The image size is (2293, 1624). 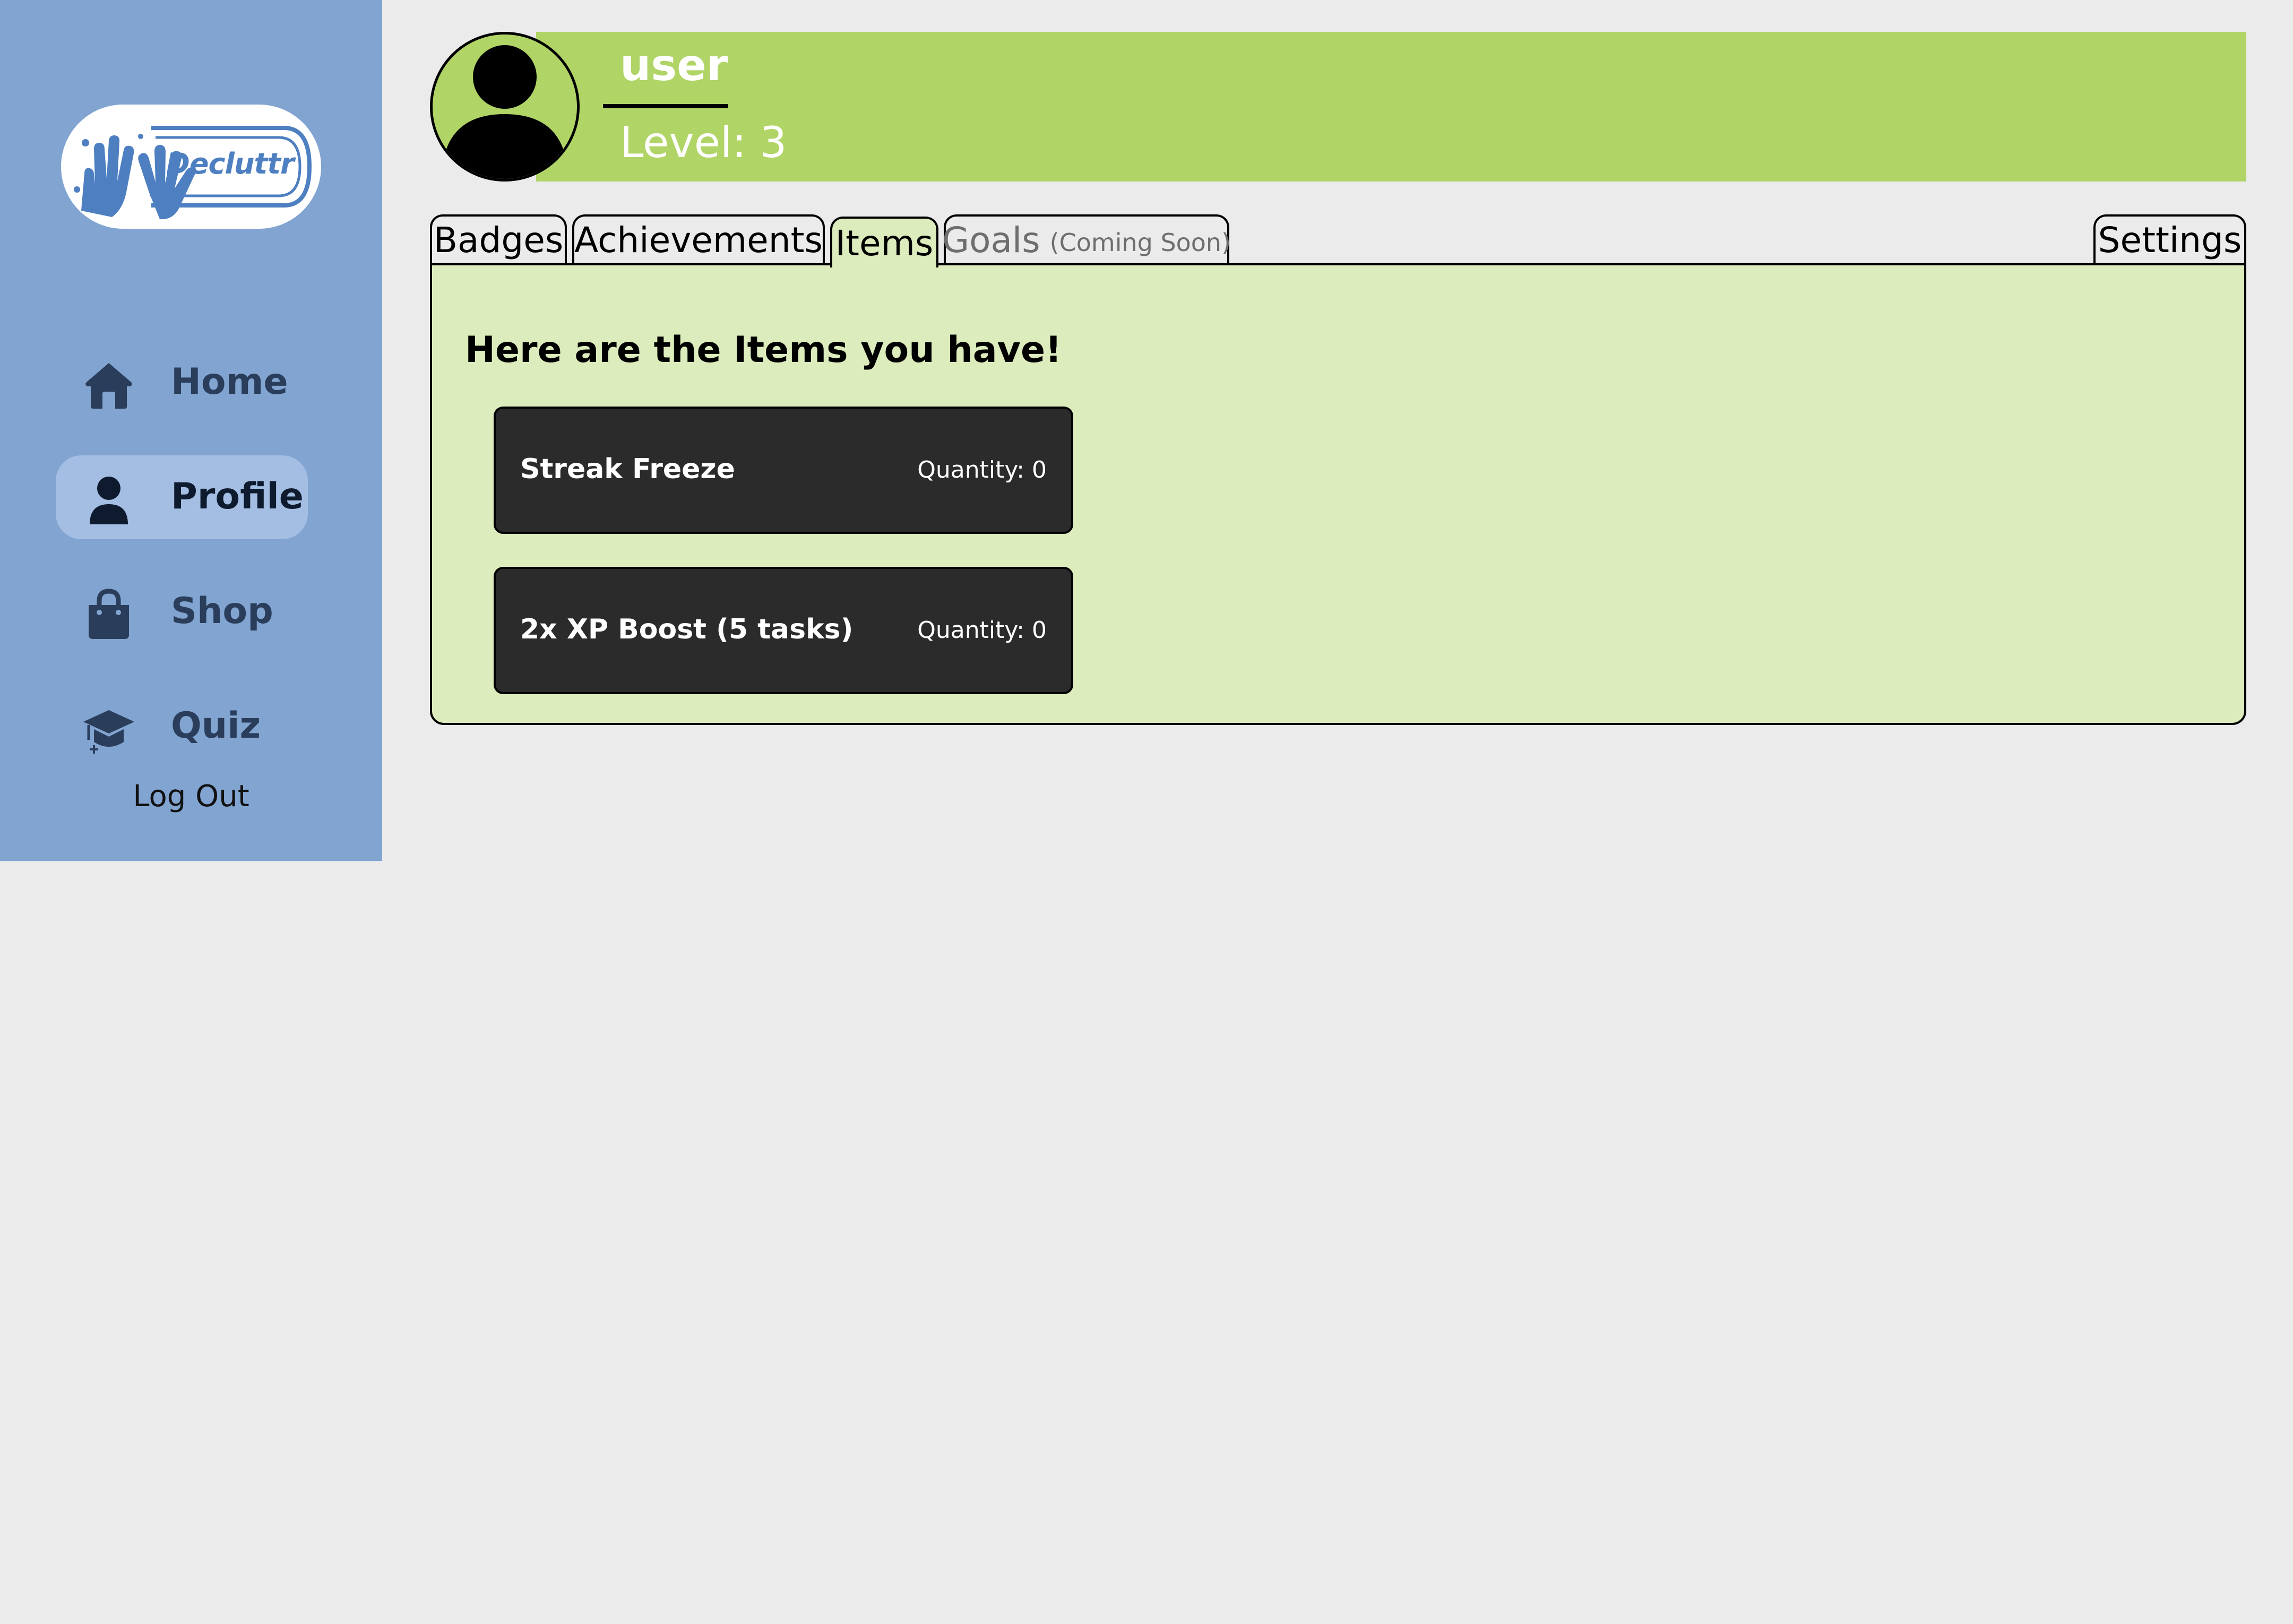 I want to click on user-level: Level: 3, so click(x=703, y=142).